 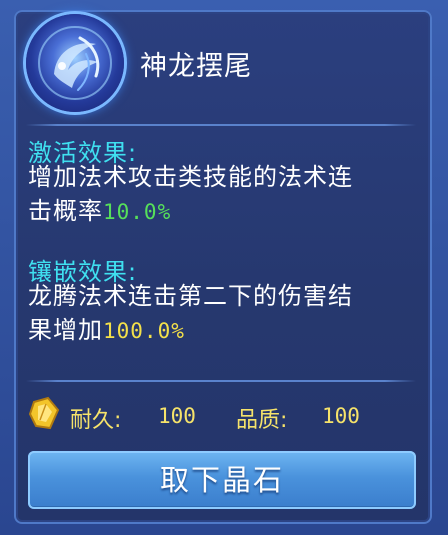 What do you see at coordinates (262, 420) in the screenshot?
I see `quality-label: 品质:` at bounding box center [262, 420].